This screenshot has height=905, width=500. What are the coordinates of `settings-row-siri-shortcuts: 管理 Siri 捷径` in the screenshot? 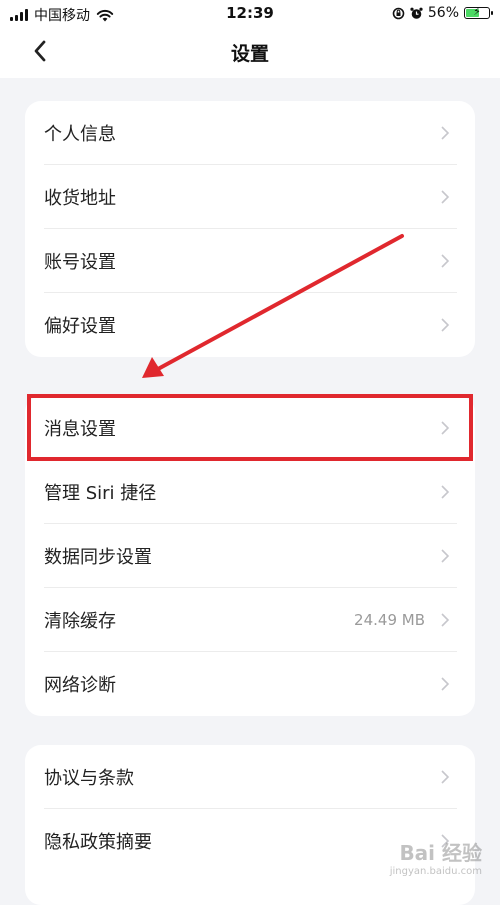 It's located at (250, 492).